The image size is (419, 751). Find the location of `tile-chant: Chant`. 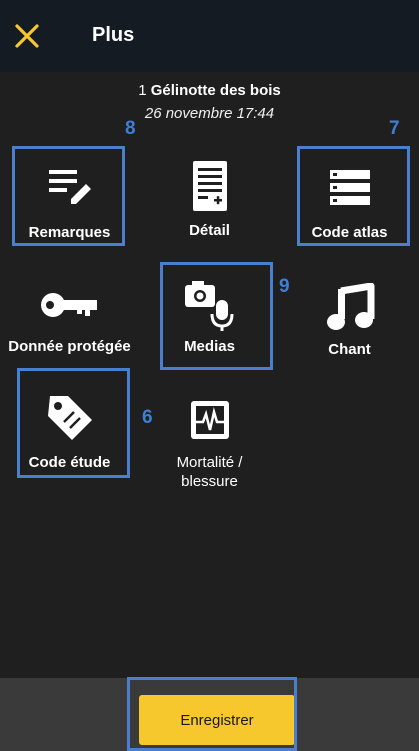

tile-chant: Chant is located at coordinates (349, 320).